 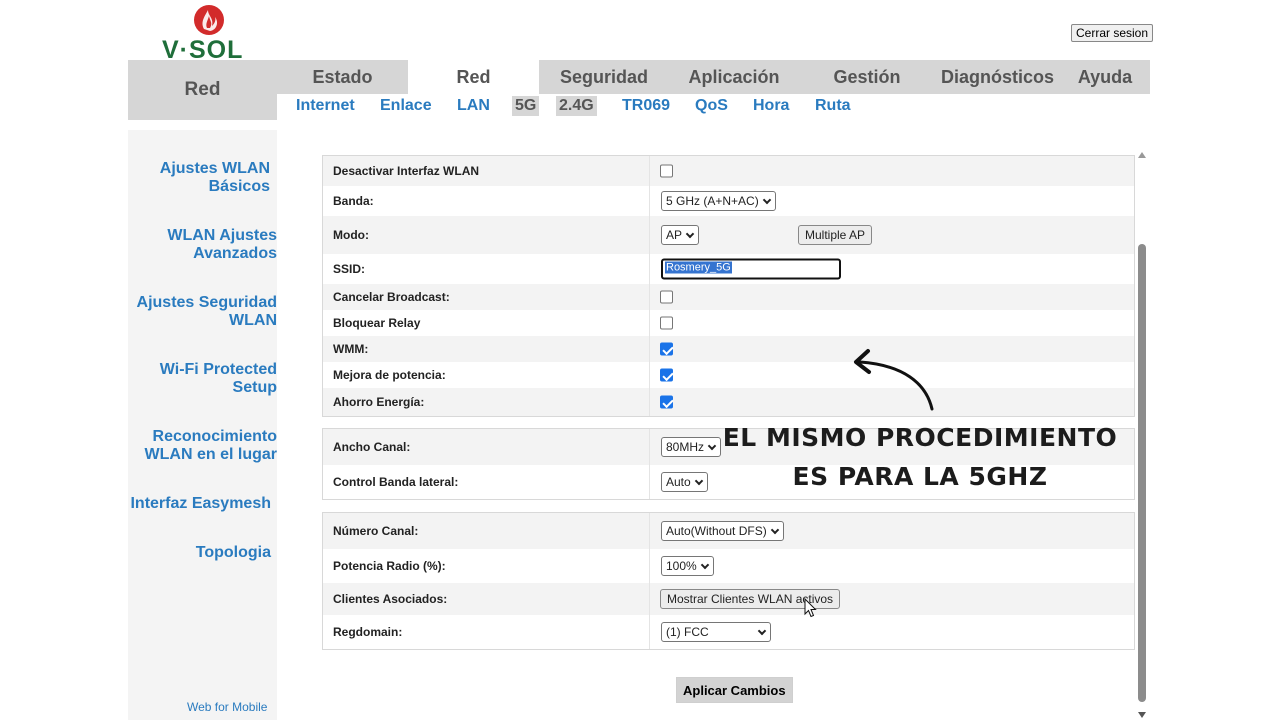 What do you see at coordinates (353, 201) in the screenshot?
I see `band-label: Banda:` at bounding box center [353, 201].